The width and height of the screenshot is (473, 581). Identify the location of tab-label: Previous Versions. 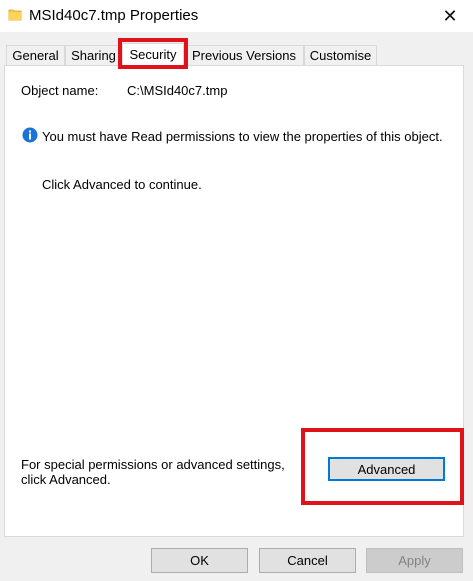
(244, 55).